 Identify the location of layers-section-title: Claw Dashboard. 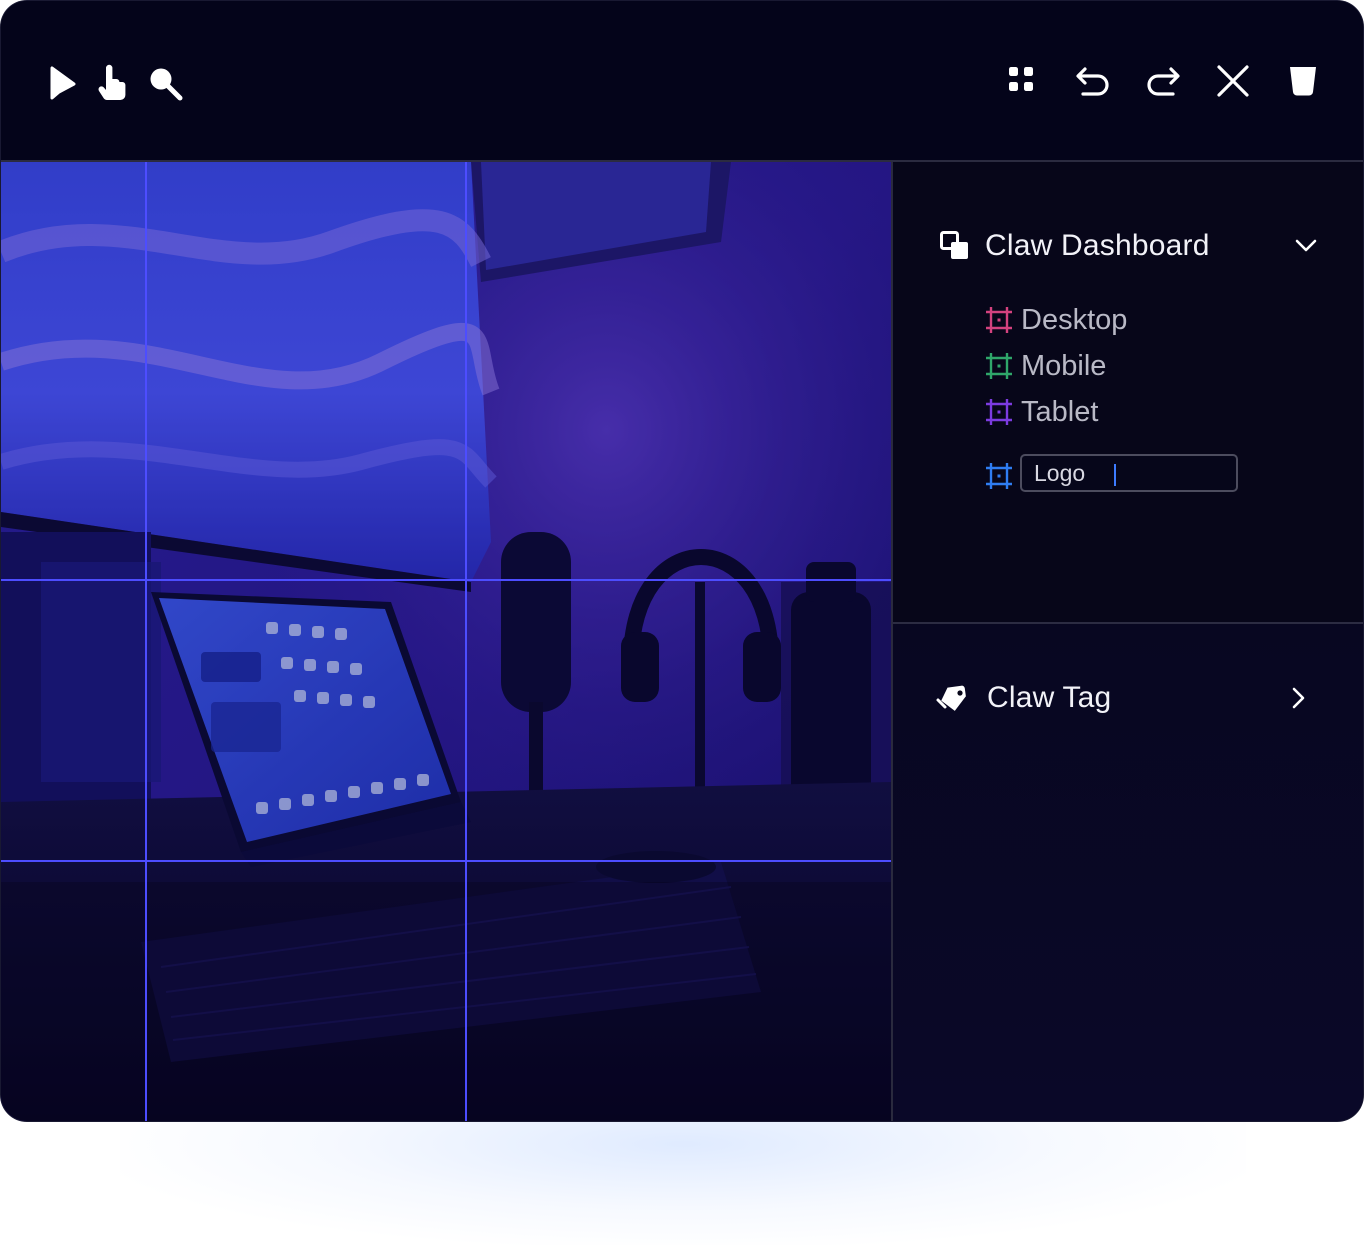
(1097, 245).